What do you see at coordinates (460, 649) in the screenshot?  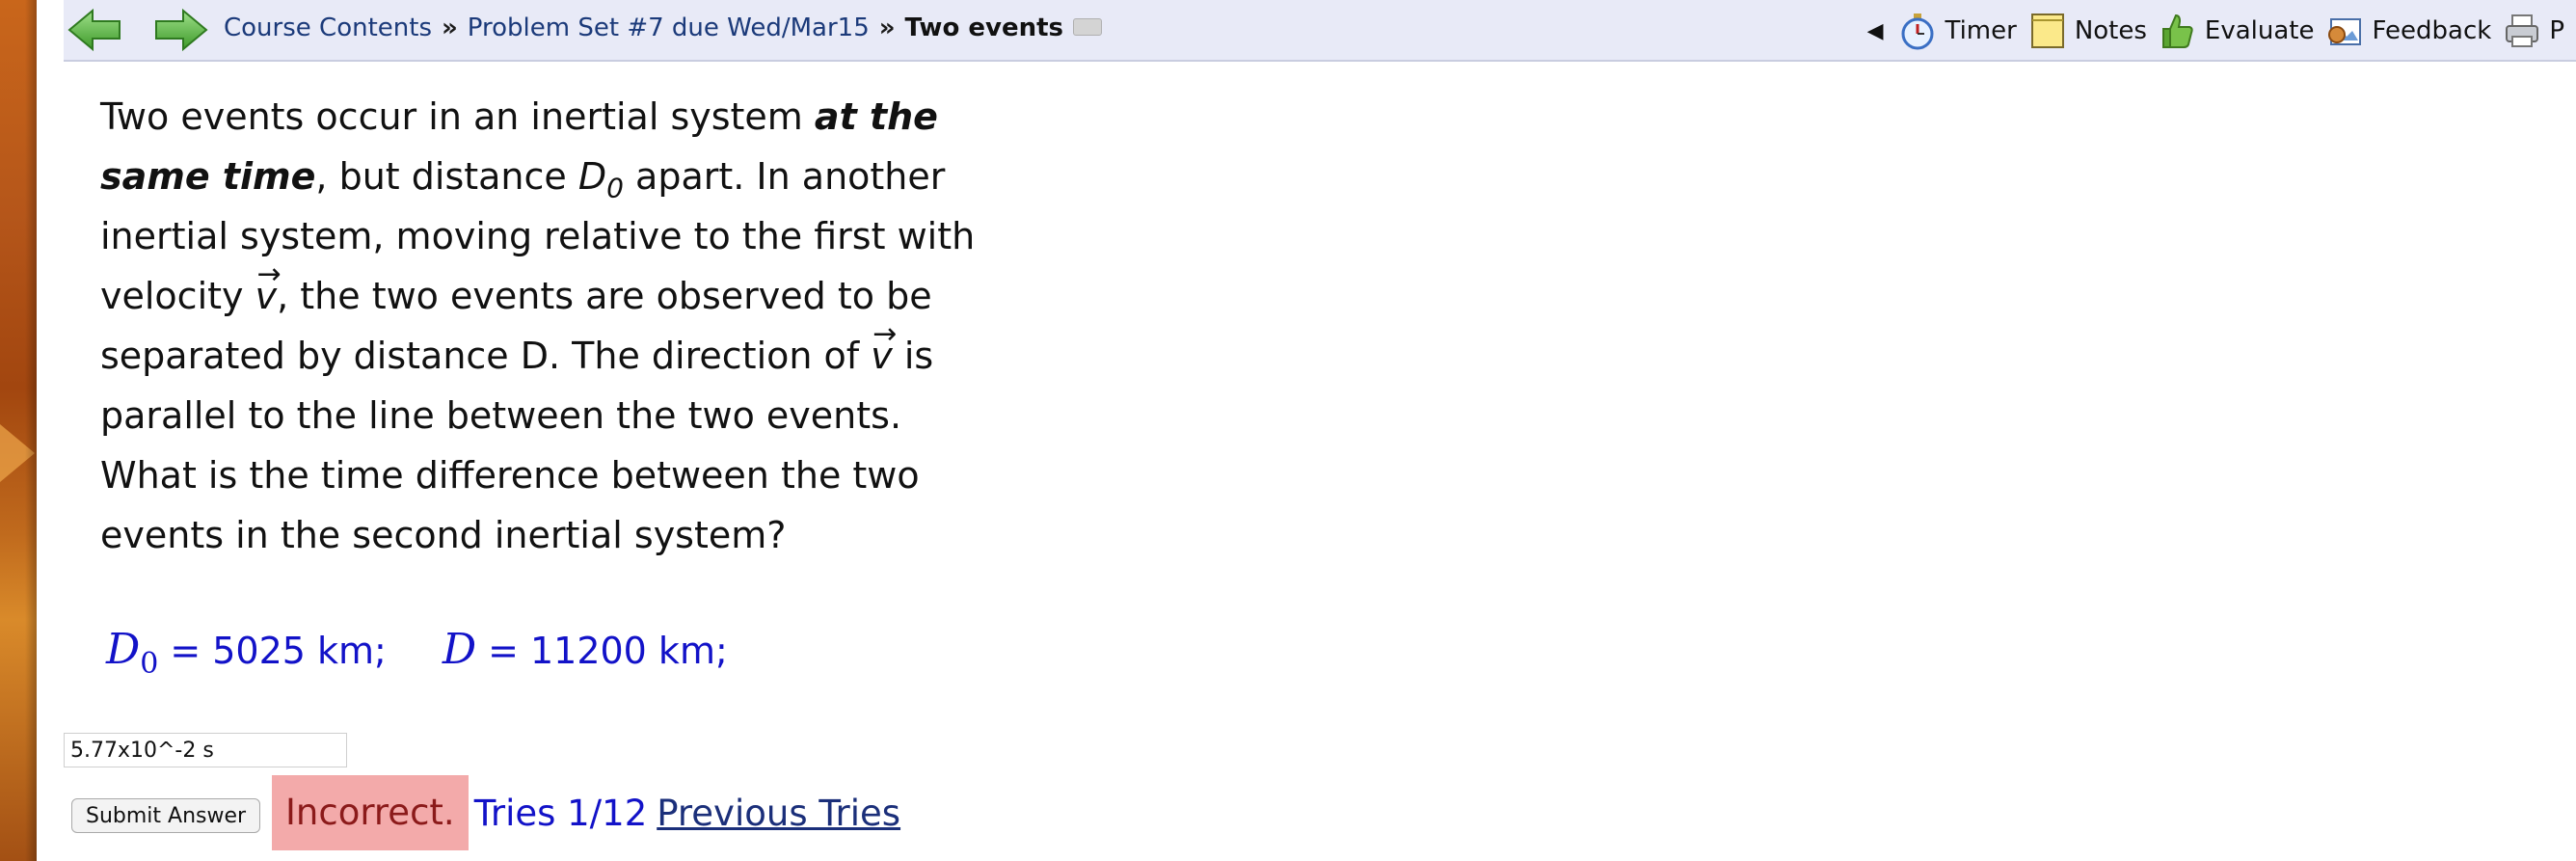 I see `given-d-symbol: D` at bounding box center [460, 649].